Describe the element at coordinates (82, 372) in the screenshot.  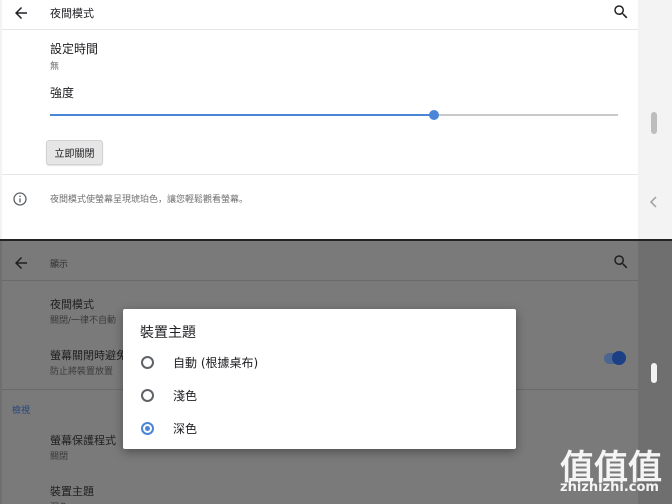
I see `item-summary: 防止將裝置放置` at that location.